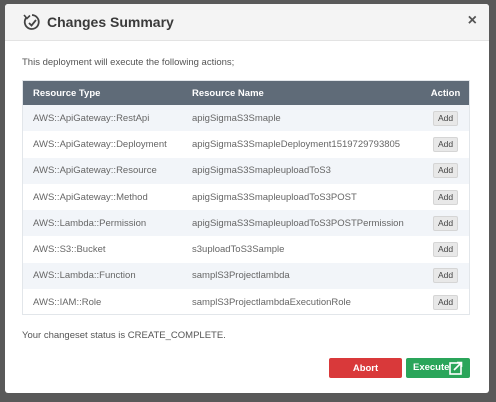 The height and width of the screenshot is (402, 496). I want to click on resource-type-cell: AWS::ApiGateway::Resource, so click(95, 171).